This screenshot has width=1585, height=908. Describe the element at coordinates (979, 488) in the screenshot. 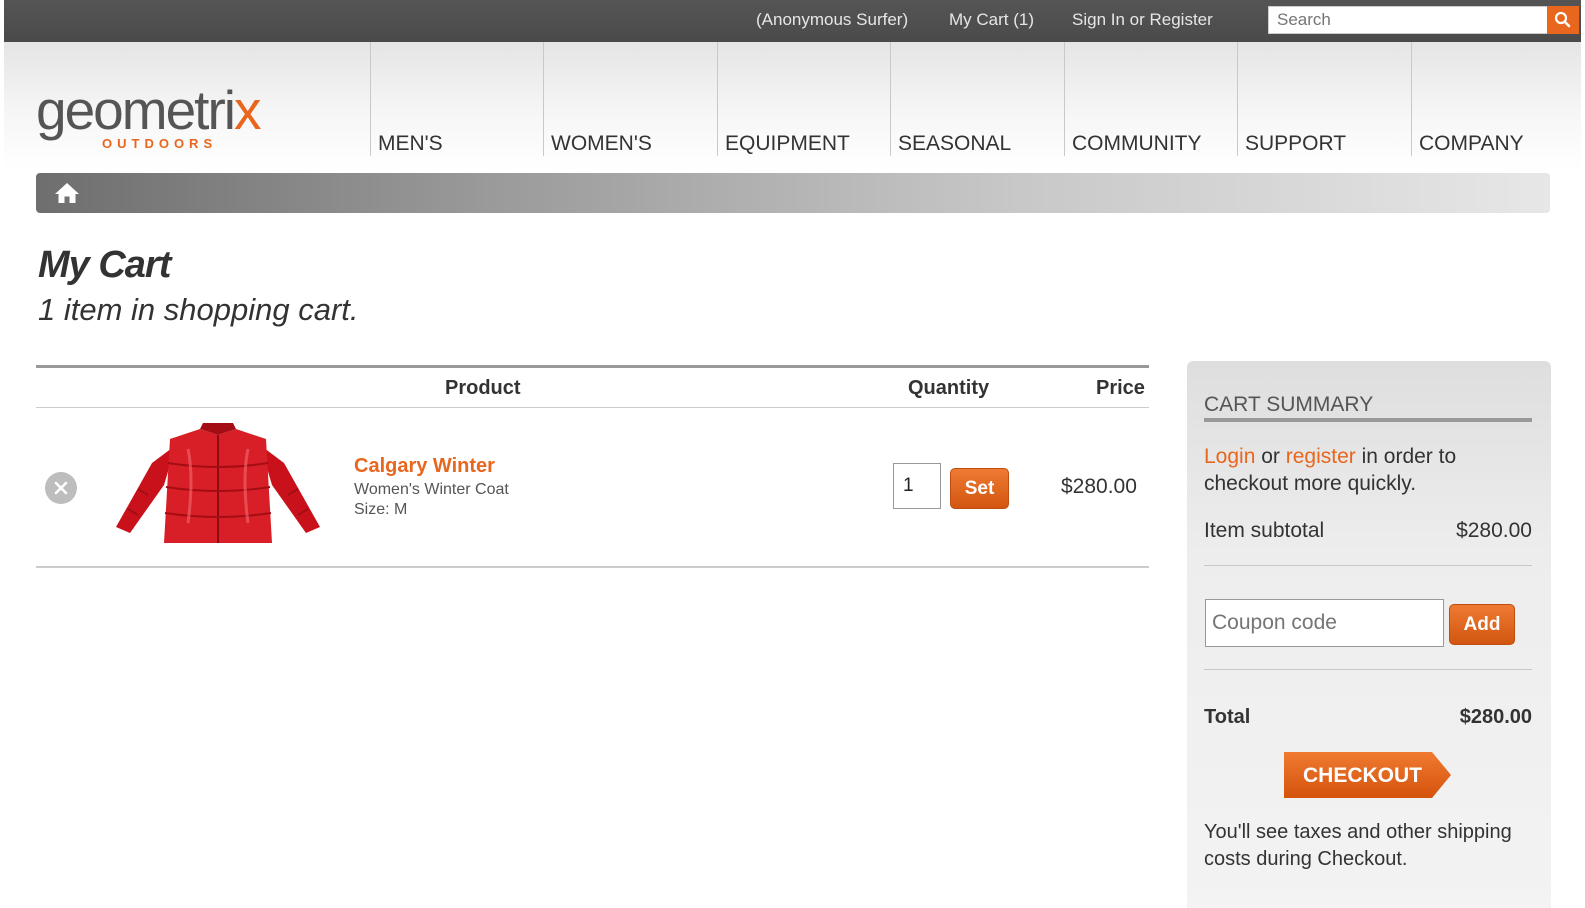

I see `set-quantity-button: Set` at that location.